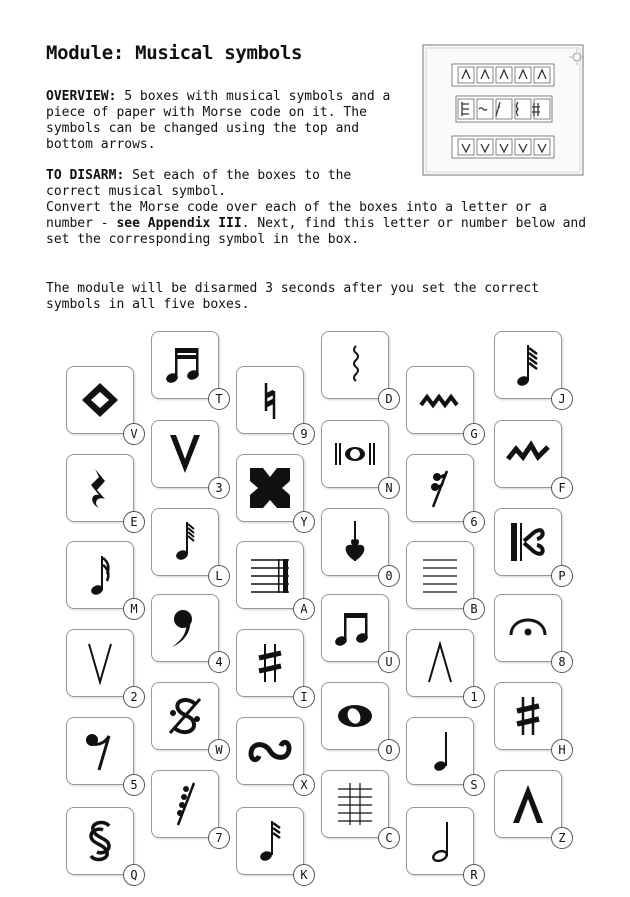 The width and height of the screenshot is (630, 897). What do you see at coordinates (134, 609) in the screenshot?
I see `symbol-card-label: M` at bounding box center [134, 609].